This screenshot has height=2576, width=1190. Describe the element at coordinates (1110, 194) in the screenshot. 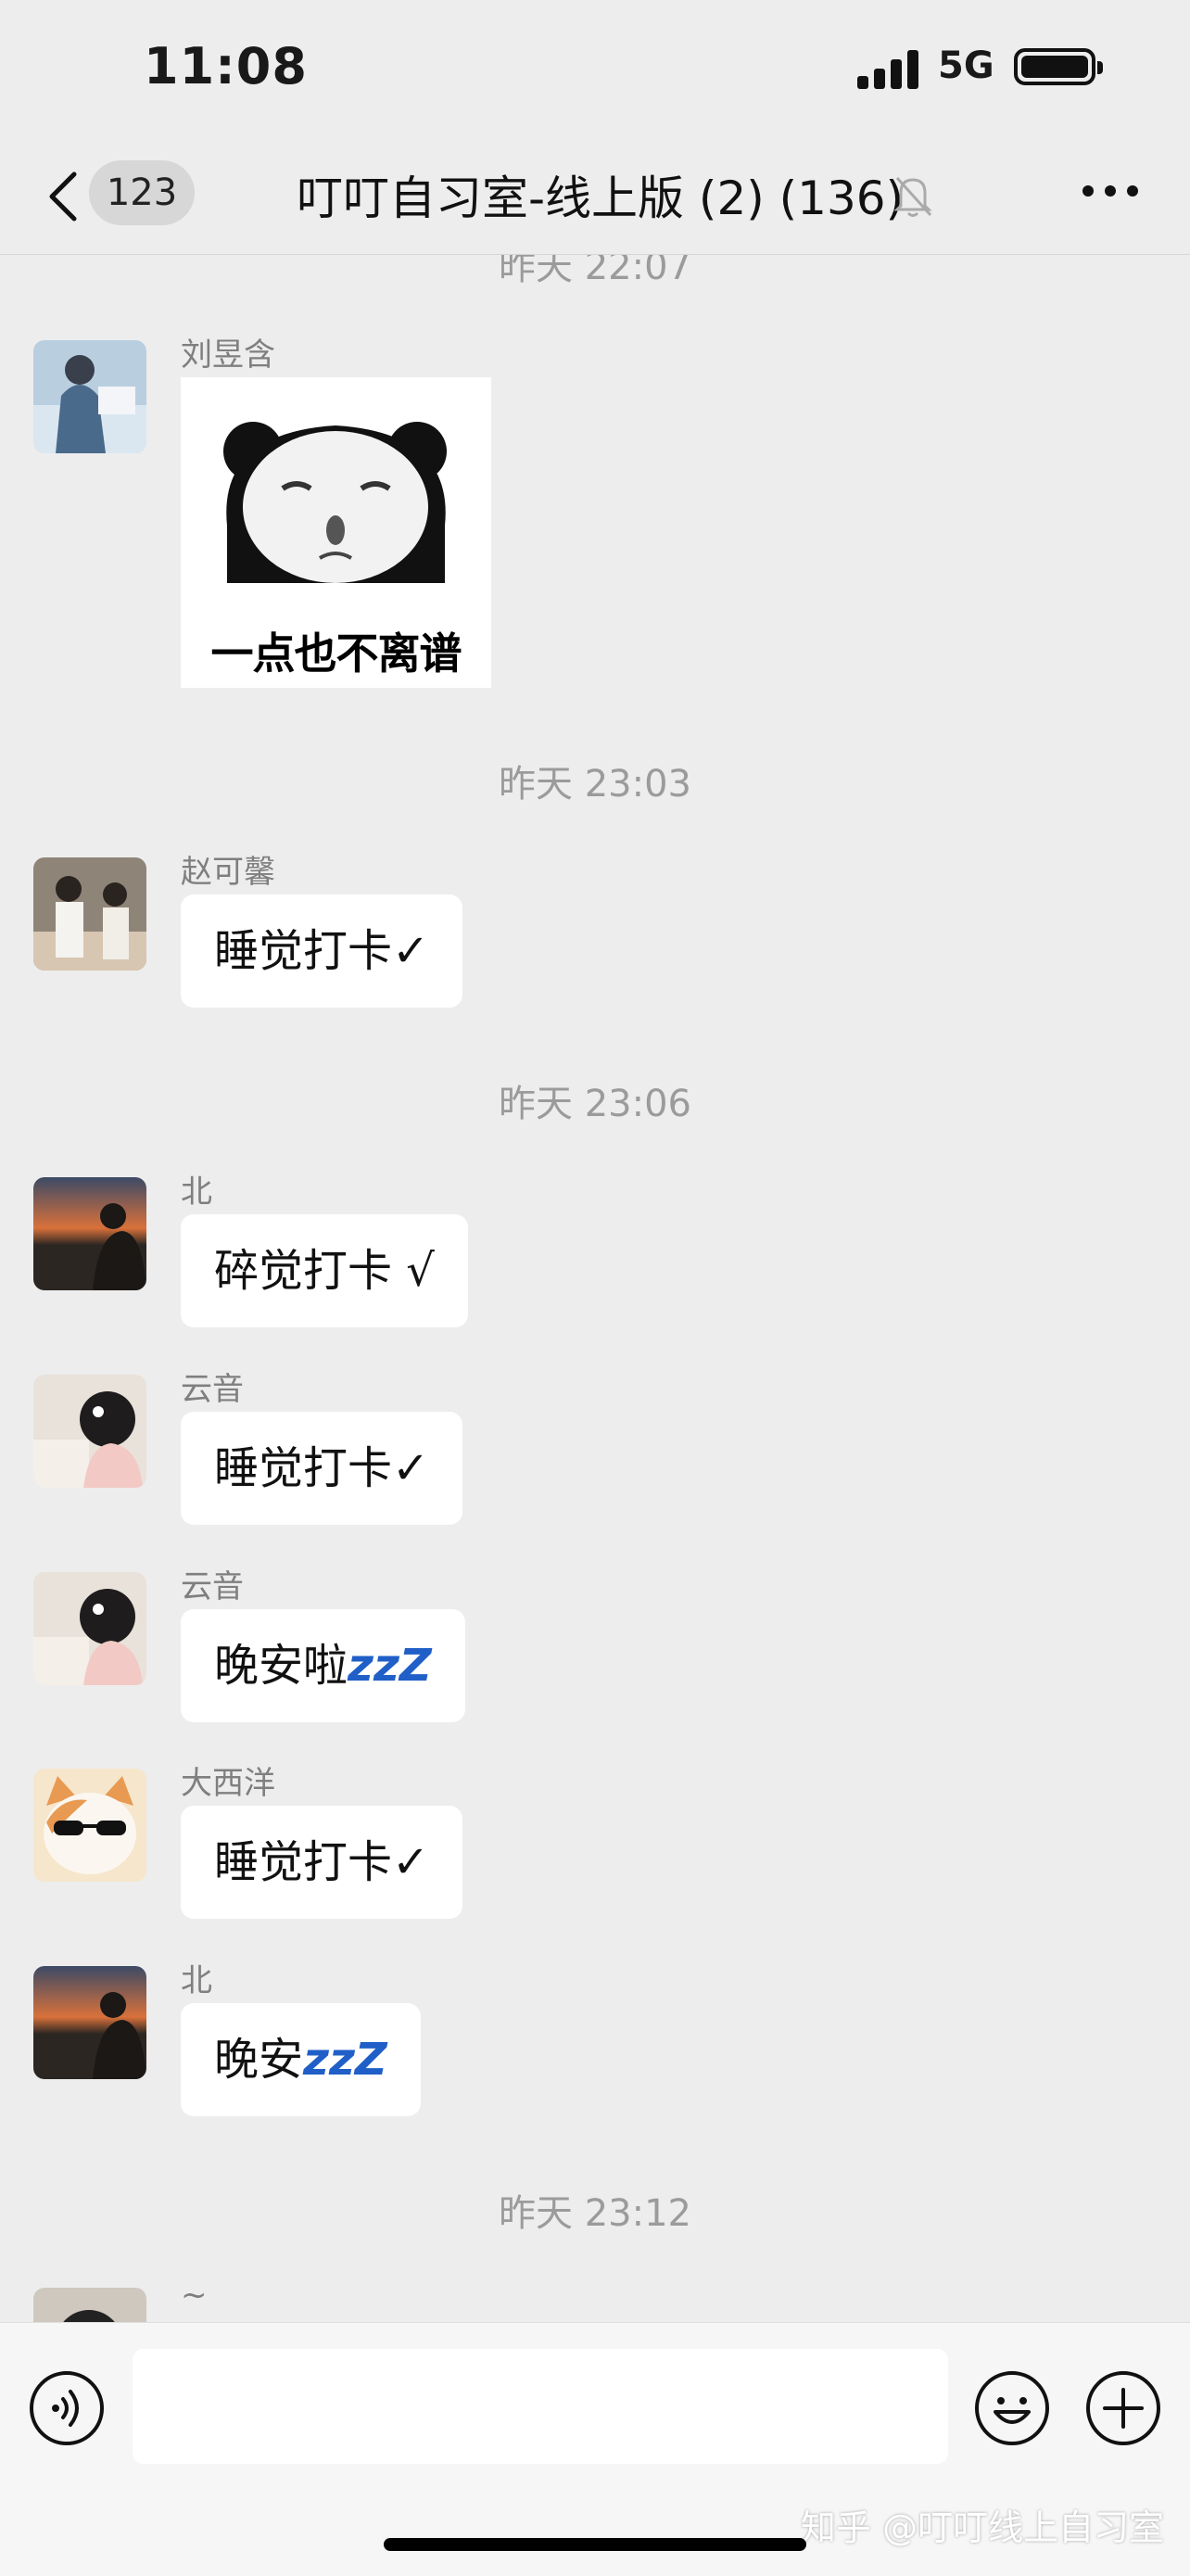

I see `more-dots-icon` at that location.